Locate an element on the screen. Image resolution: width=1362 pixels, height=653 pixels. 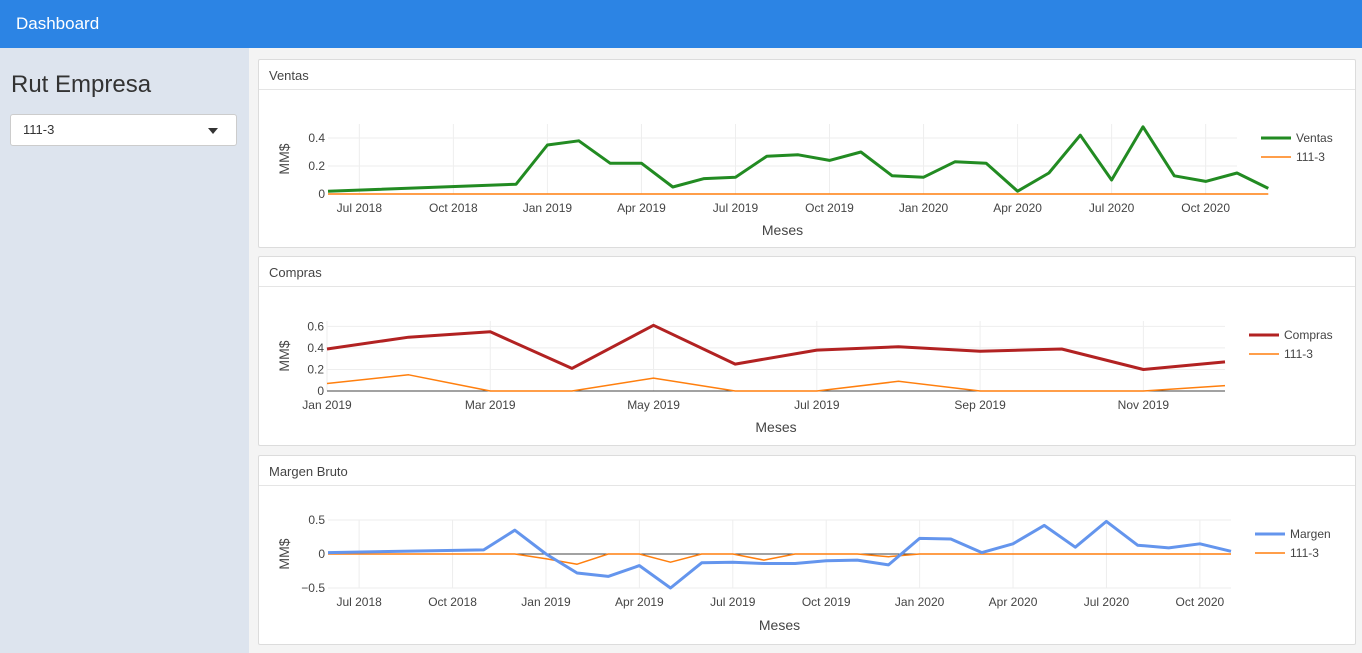
rut-empresa-select: 111-3 is located at coordinates (123, 130).